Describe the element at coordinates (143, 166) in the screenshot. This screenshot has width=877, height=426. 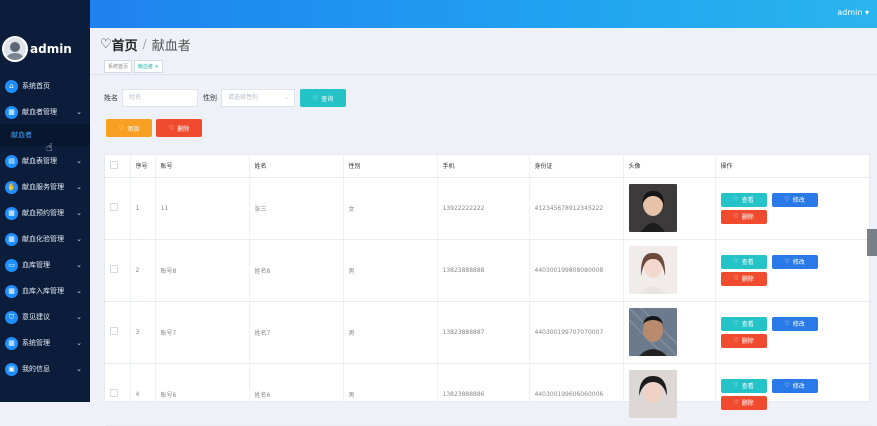
I see `column-header: 序号` at that location.